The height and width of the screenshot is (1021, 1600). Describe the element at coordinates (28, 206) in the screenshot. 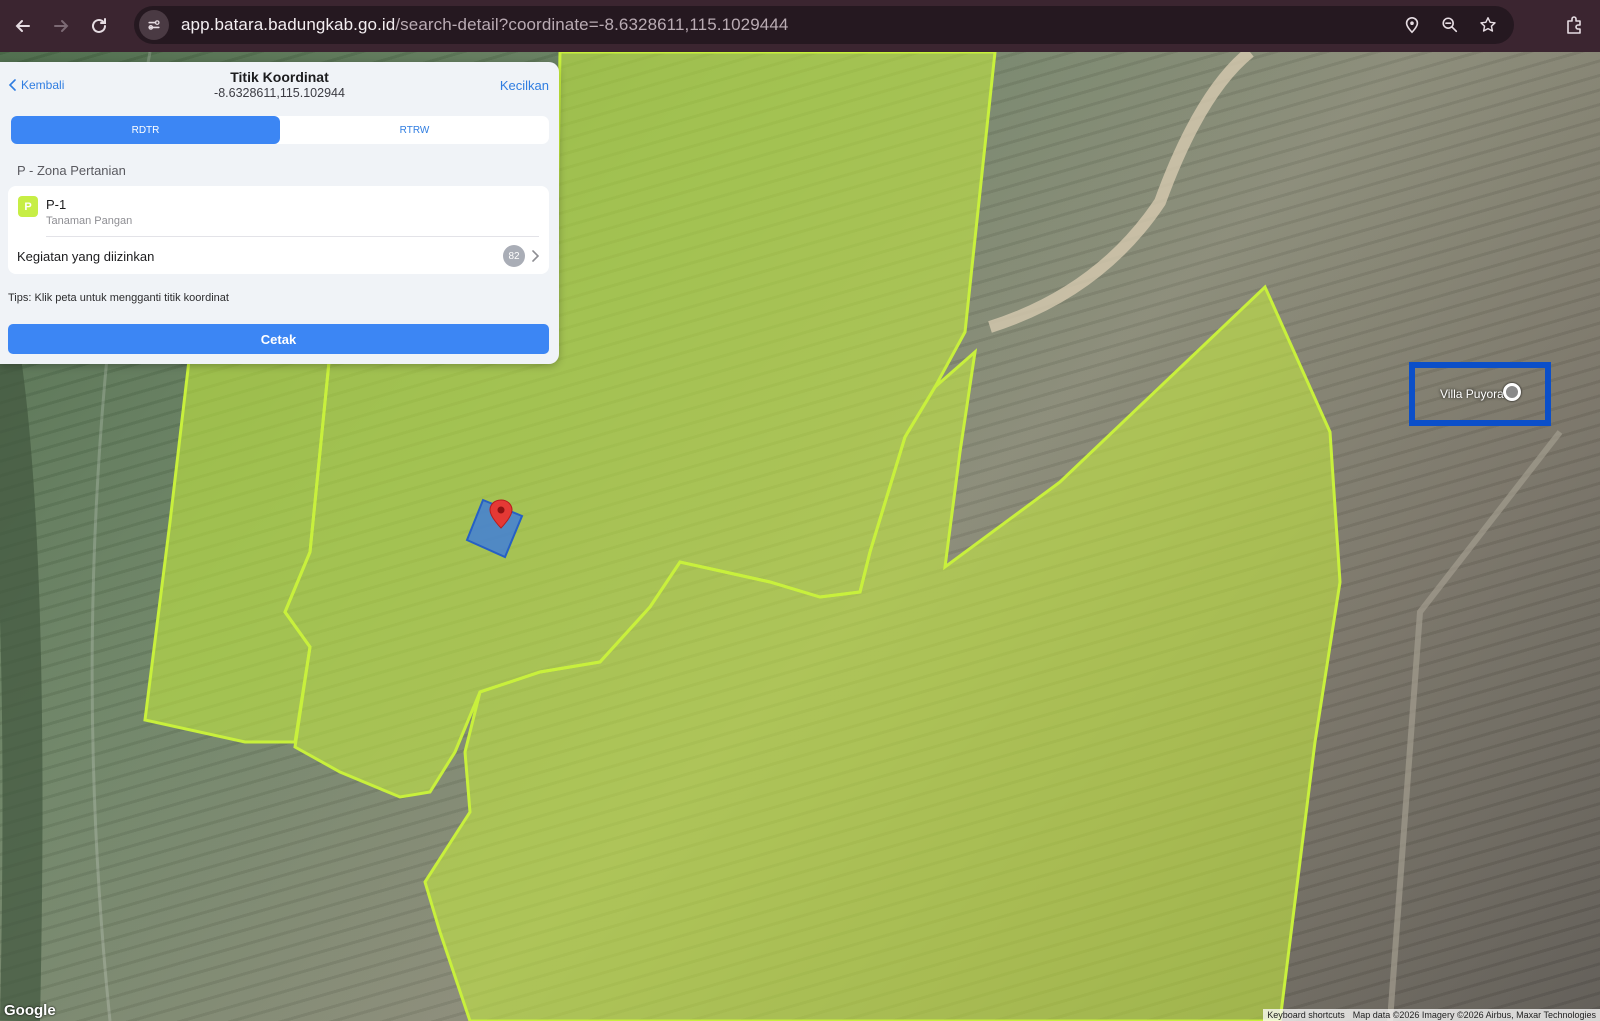

I see `zone-badge: P` at that location.